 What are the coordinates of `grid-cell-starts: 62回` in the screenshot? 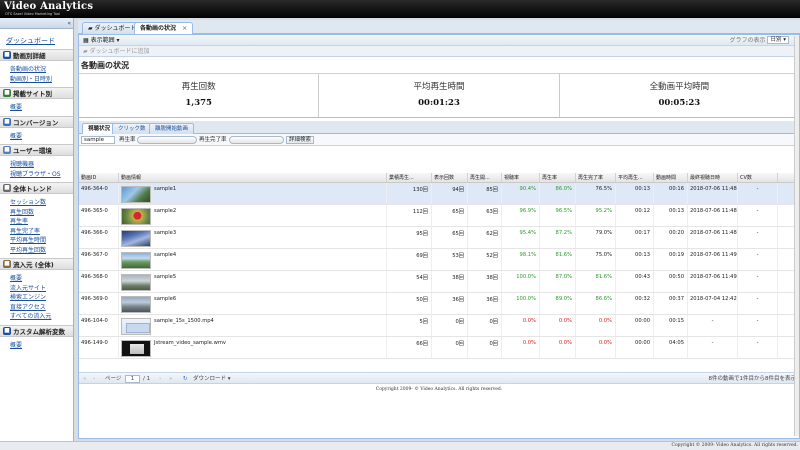 It's located at (485, 237).